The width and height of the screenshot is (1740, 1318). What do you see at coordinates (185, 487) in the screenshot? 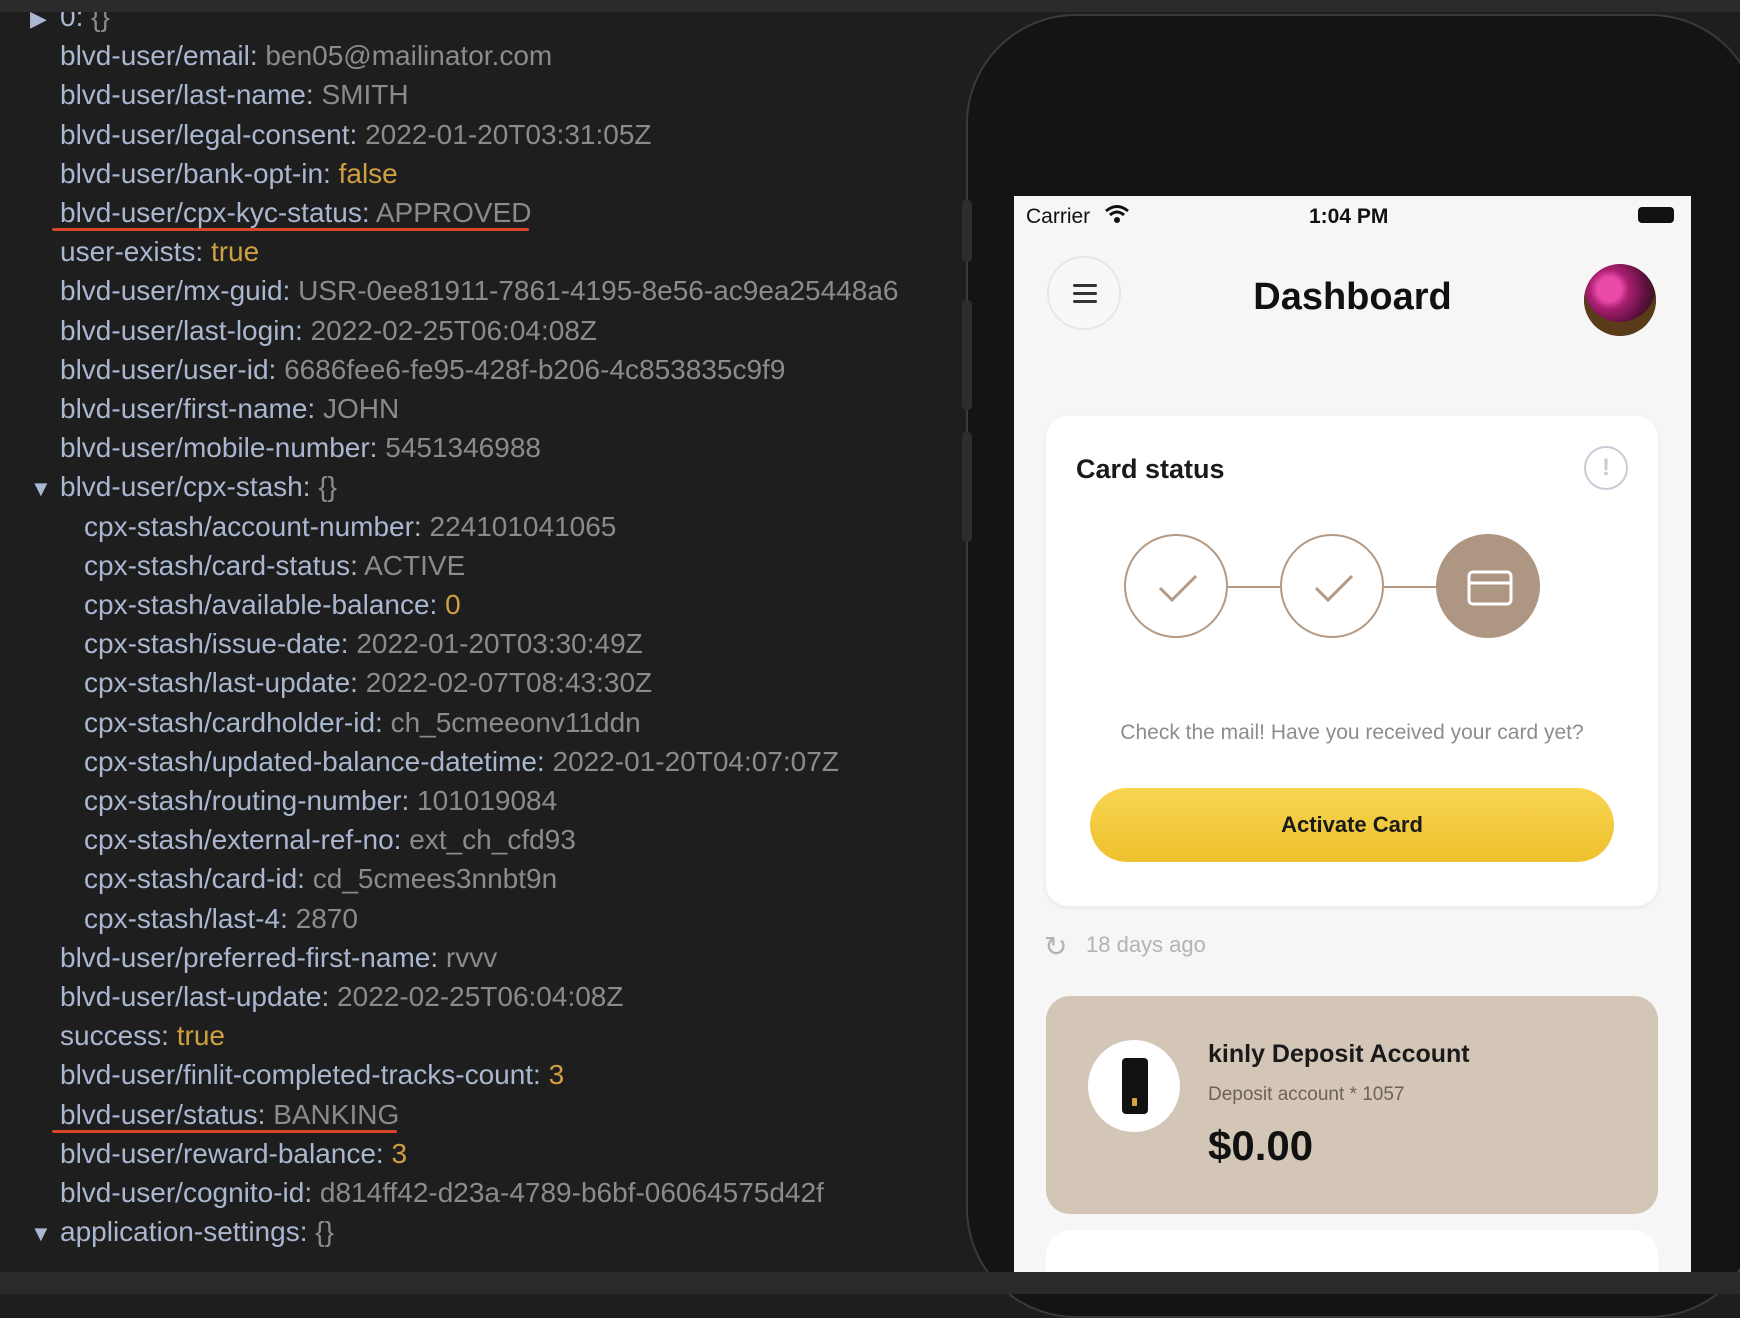
I see `inspector-key: blvd-user/cpx-stash:` at bounding box center [185, 487].